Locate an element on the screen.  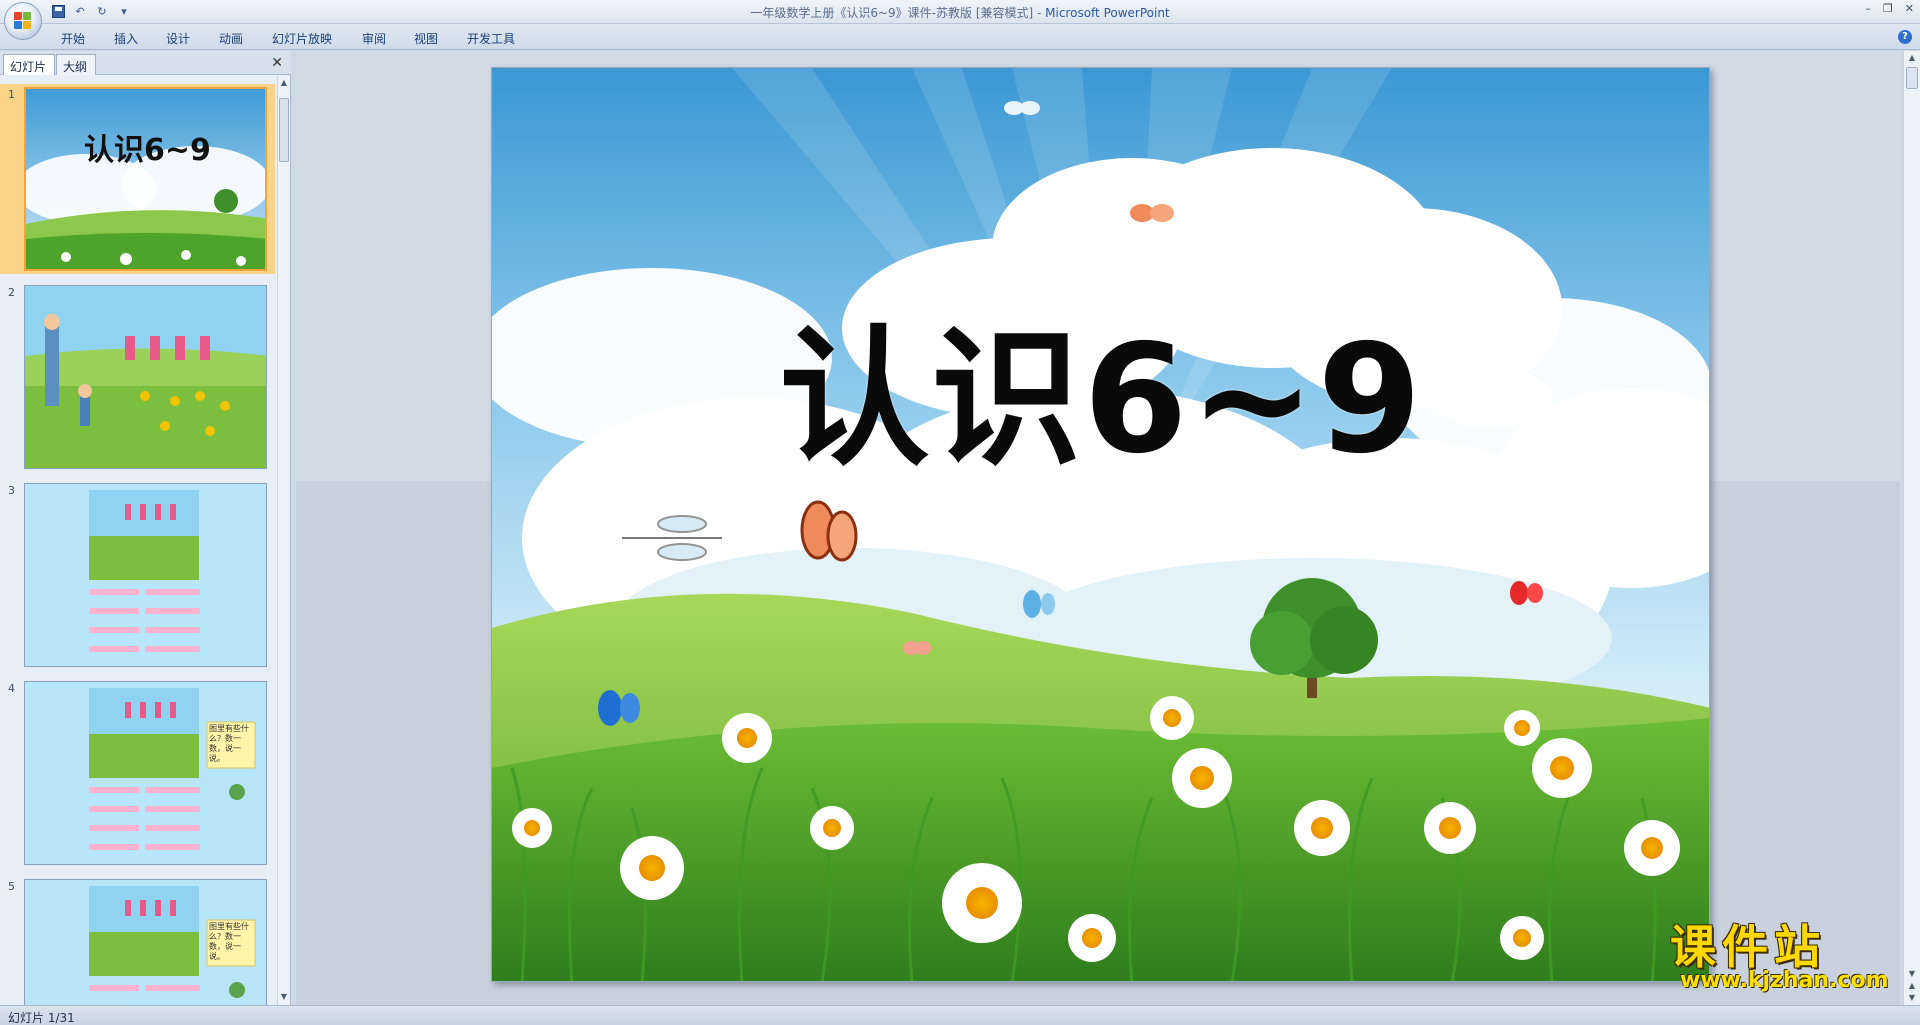
thumbnail-2-art is located at coordinates (145, 377).